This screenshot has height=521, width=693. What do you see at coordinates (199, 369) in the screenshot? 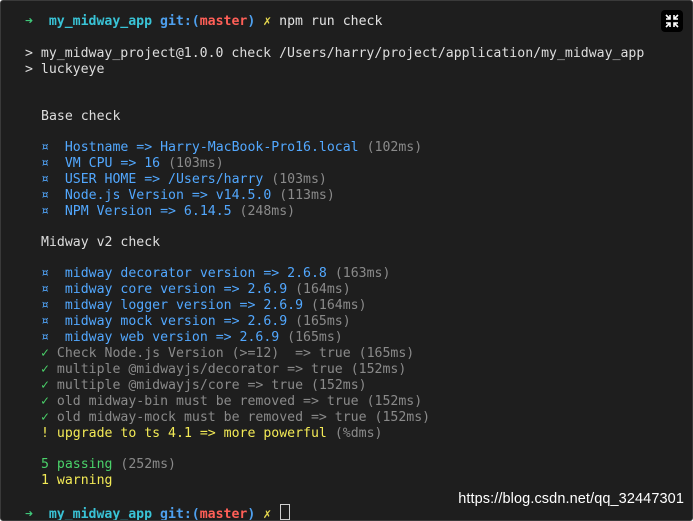
I see `check-text: multiple @midwayjs/decorator => true` at bounding box center [199, 369].